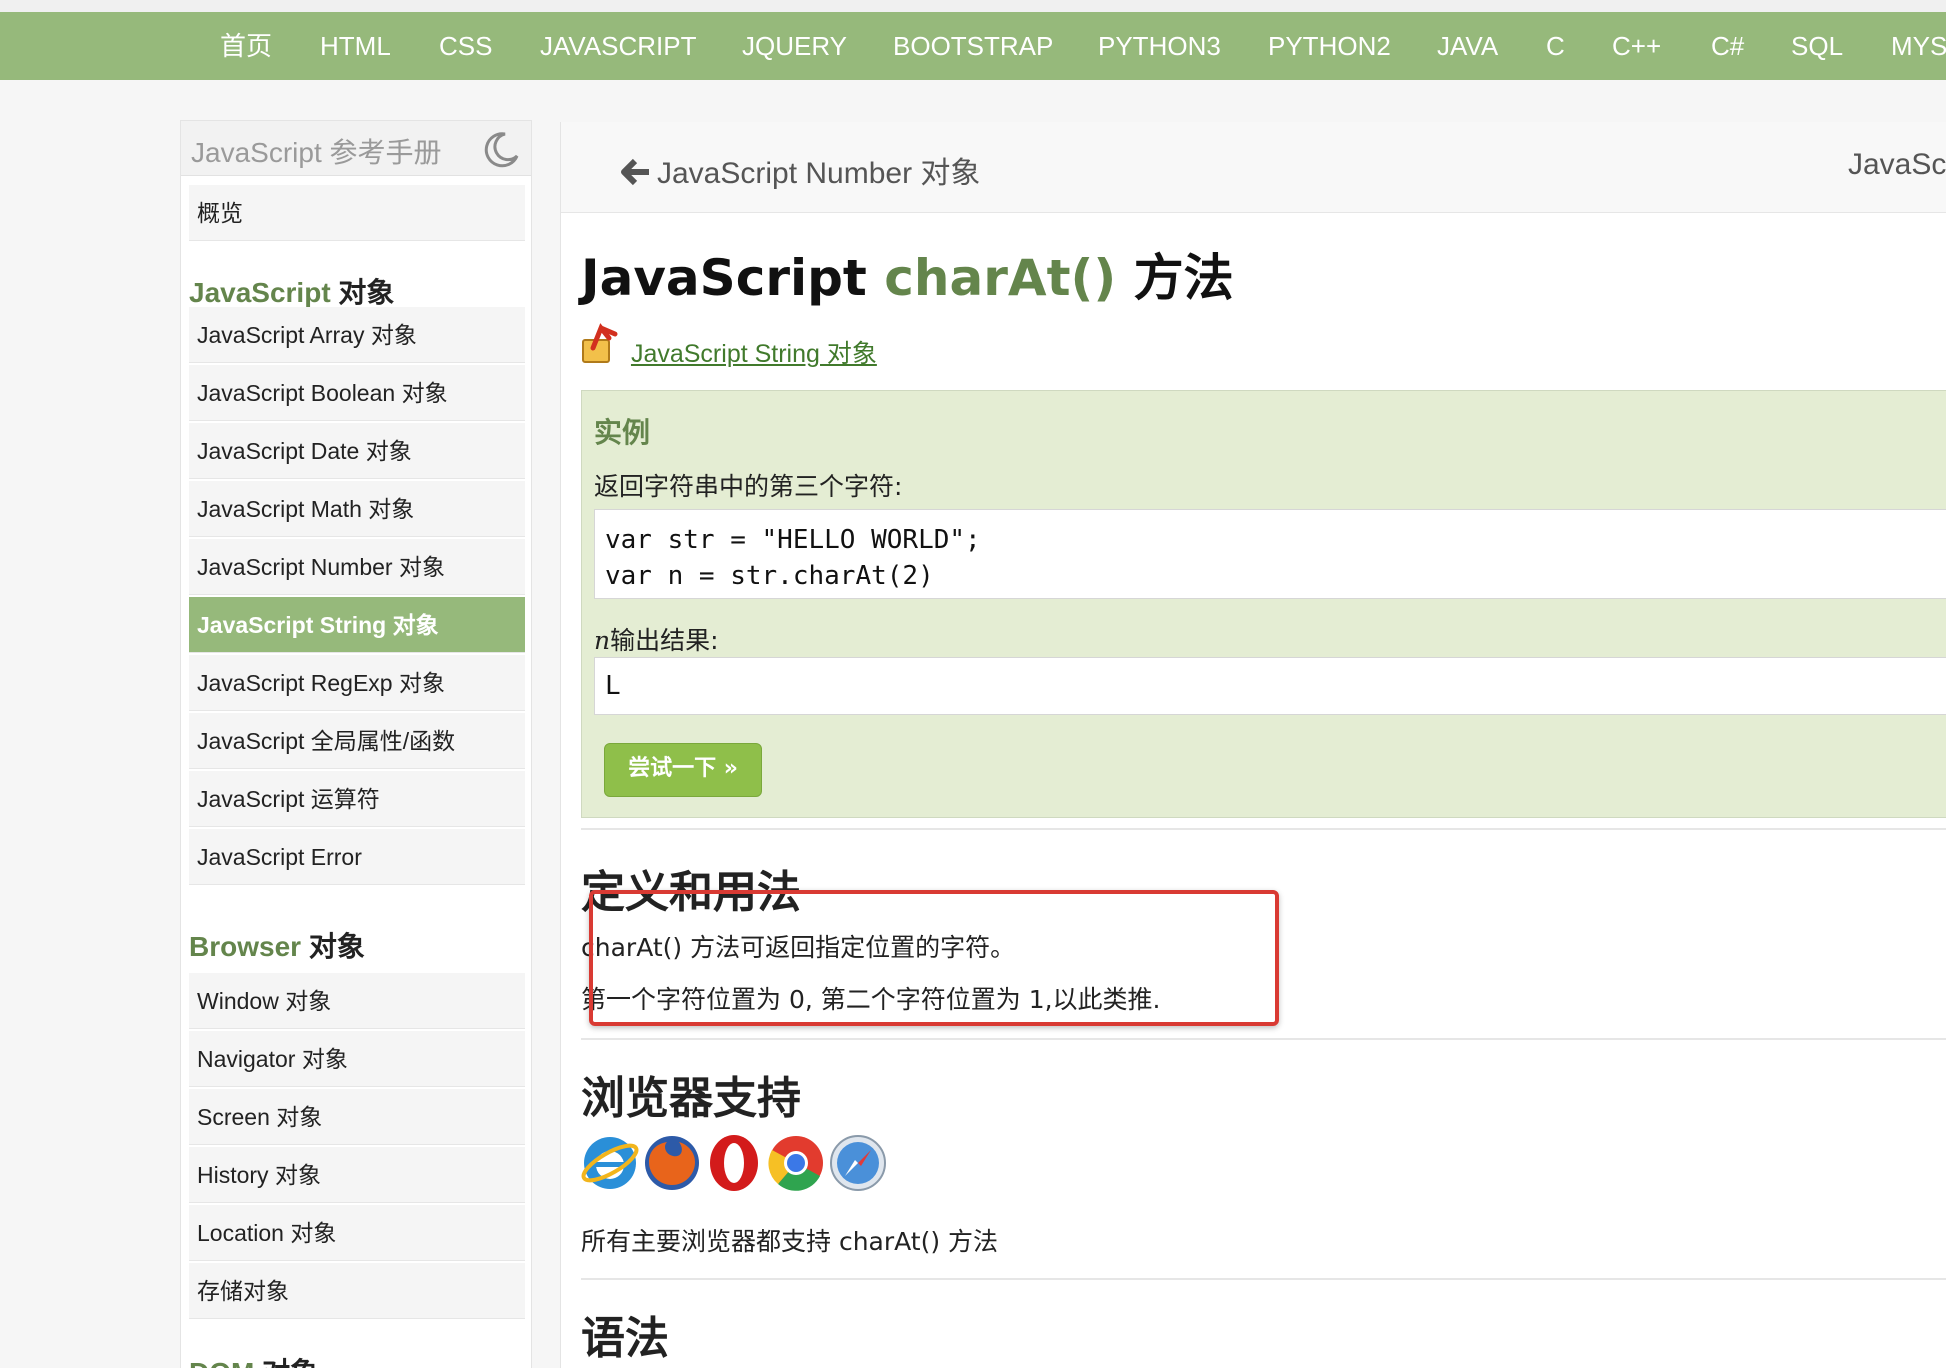 The height and width of the screenshot is (1368, 1946). Describe the element at coordinates (1253, 167) in the screenshot. I see `breadcrumb-bar: JavaScript Number 对象 JavaSc` at that location.